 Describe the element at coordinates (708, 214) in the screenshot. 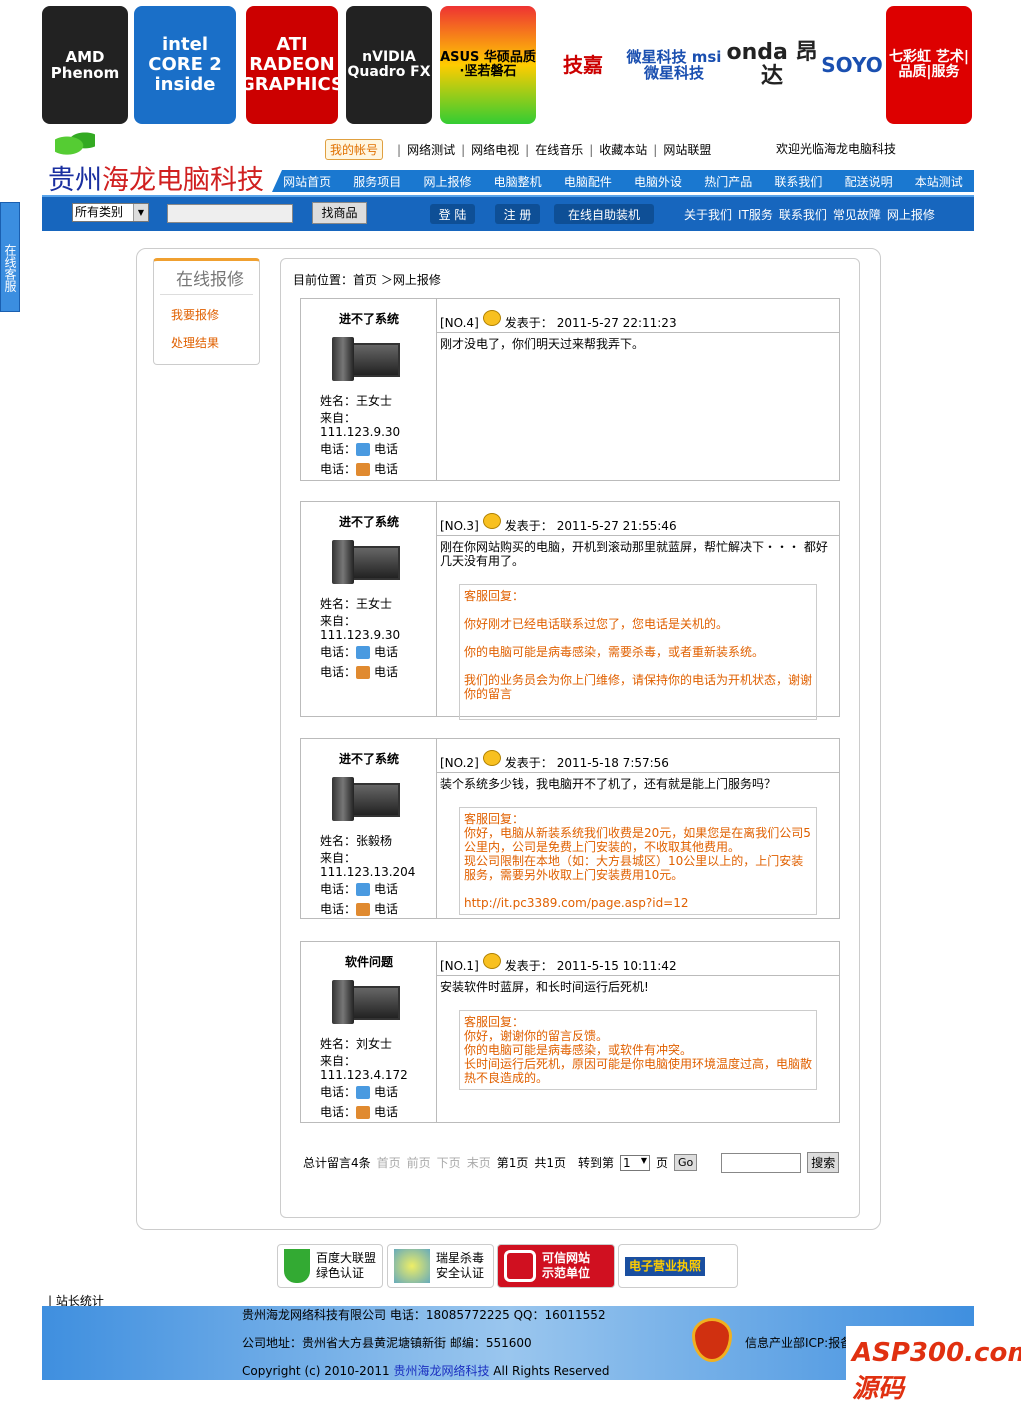

I see `about-link: 关于我们` at that location.